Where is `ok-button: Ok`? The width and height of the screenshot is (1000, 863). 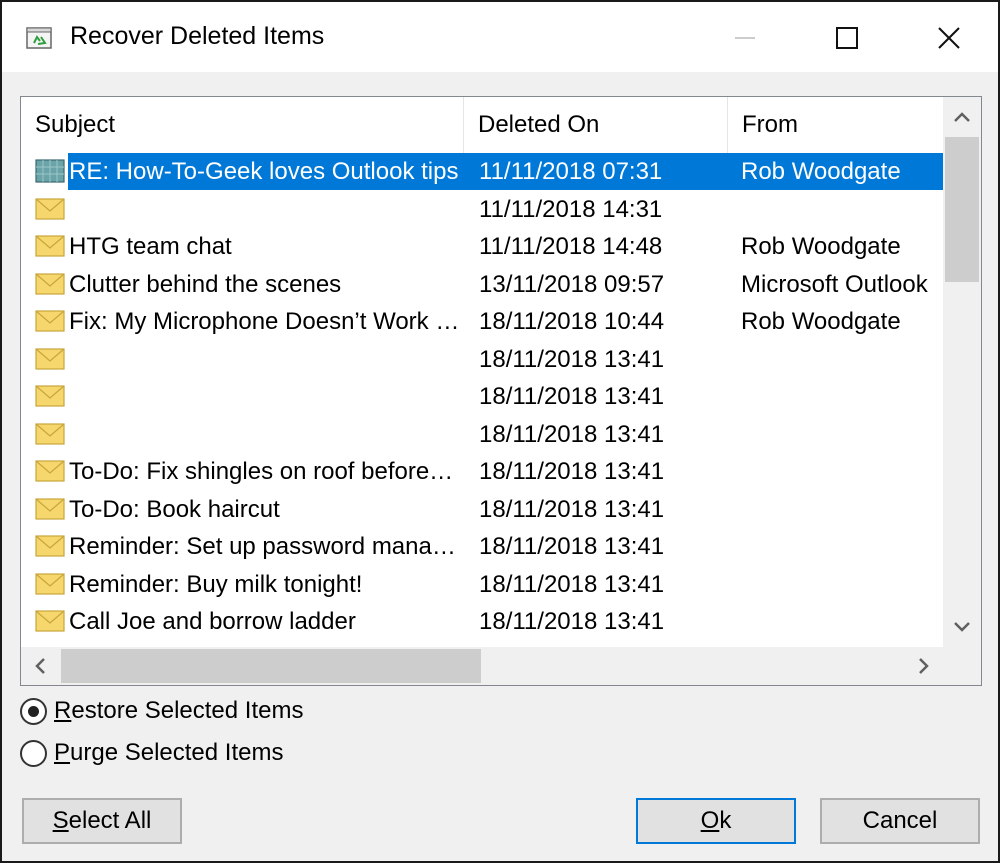 ok-button: Ok is located at coordinates (716, 821).